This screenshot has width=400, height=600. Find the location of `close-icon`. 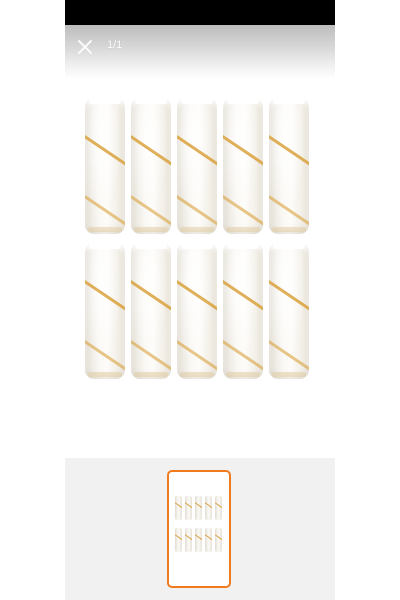

close-icon is located at coordinates (85, 47).